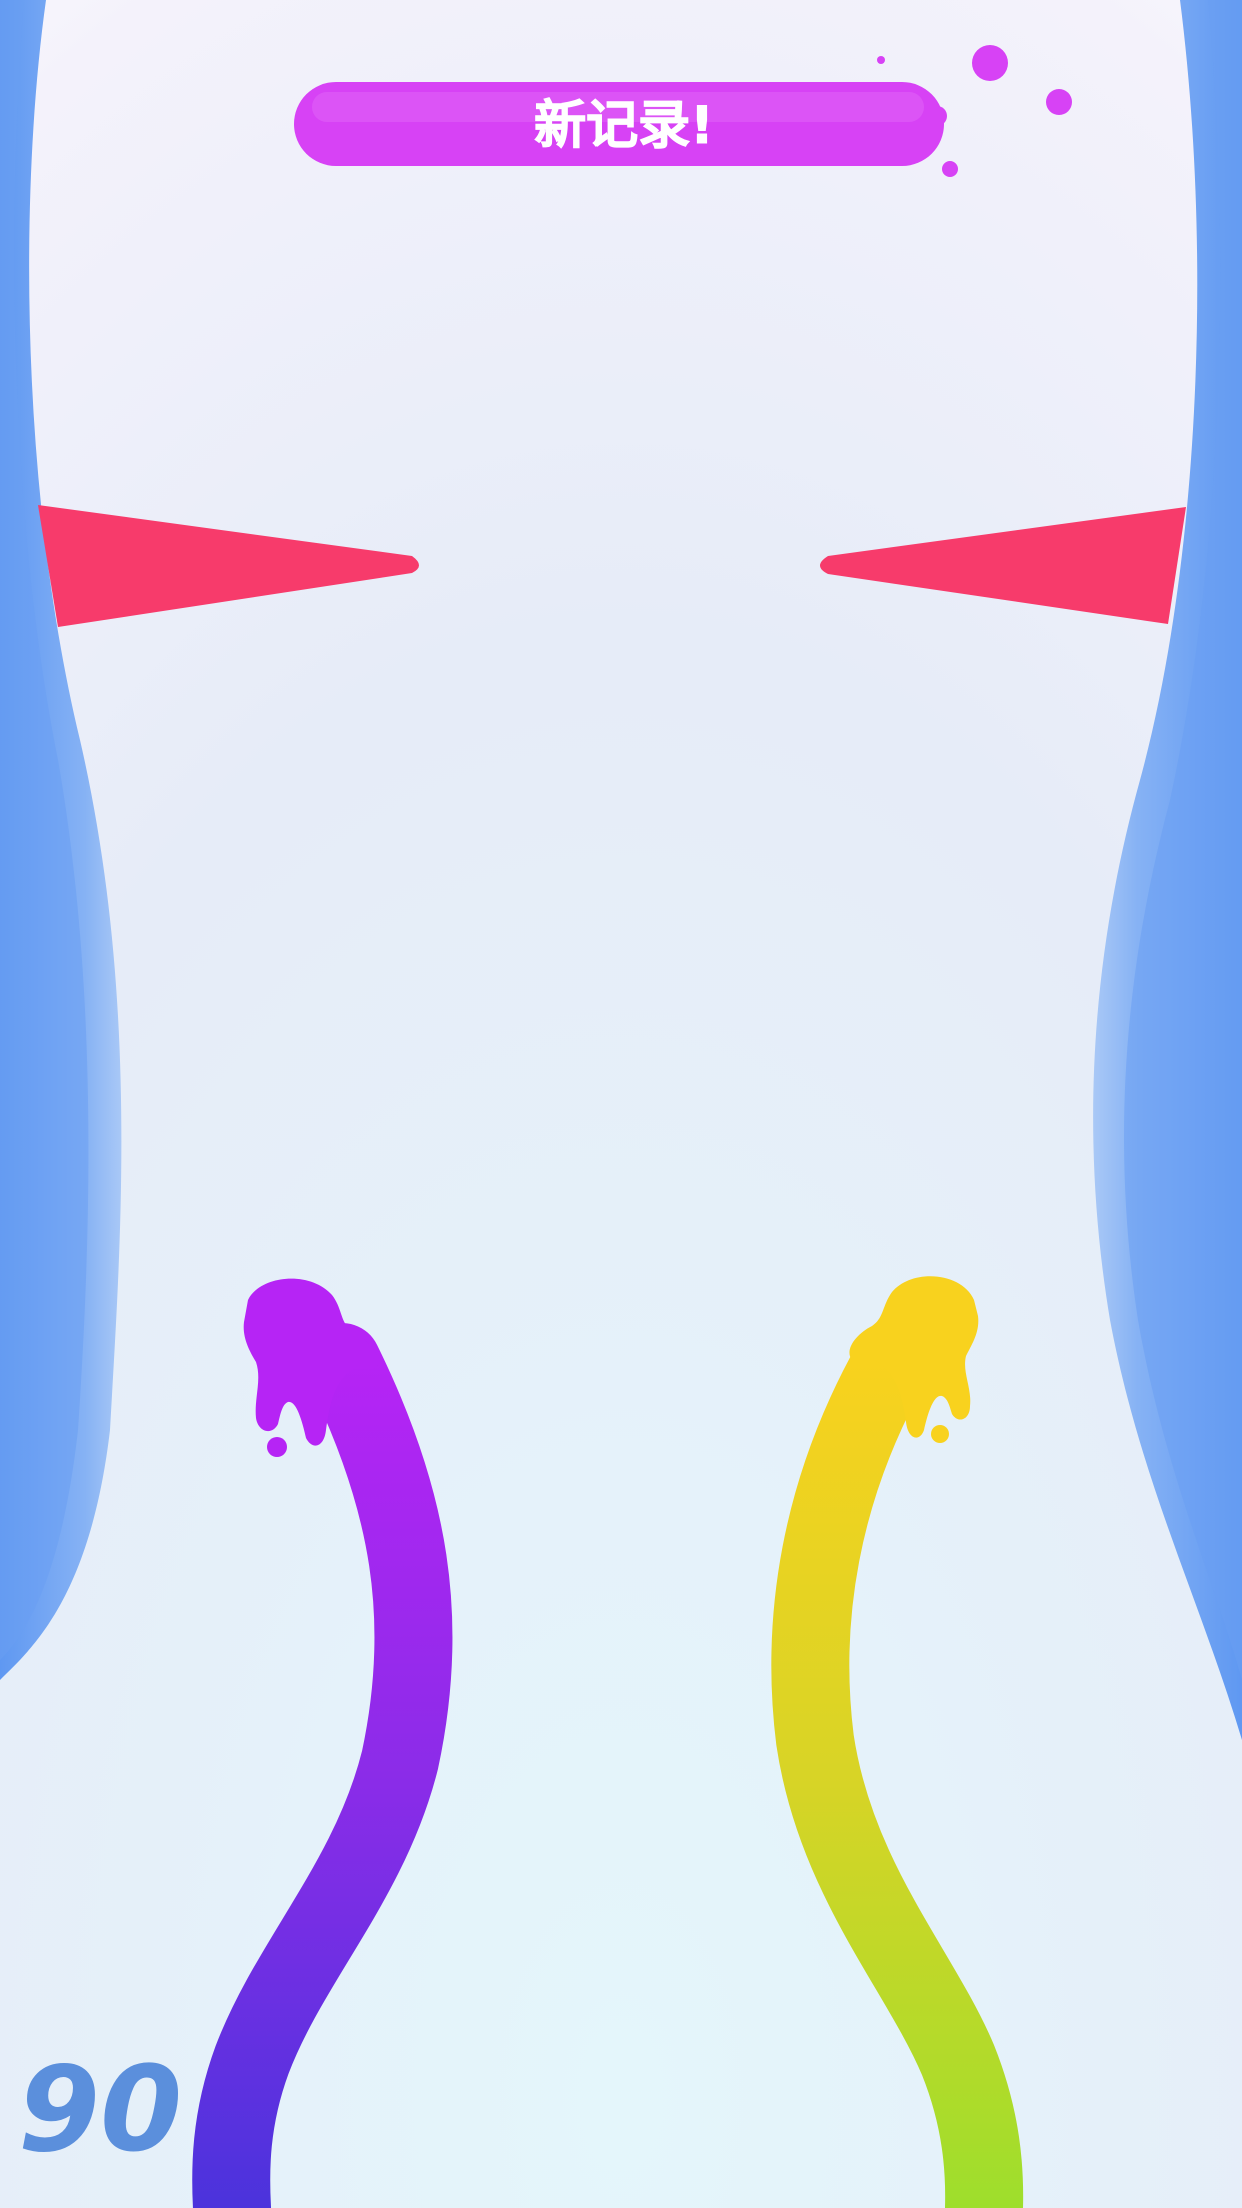 This screenshot has width=1242, height=2208. Describe the element at coordinates (940, 1434) in the screenshot. I see `right-snake-drop` at that location.